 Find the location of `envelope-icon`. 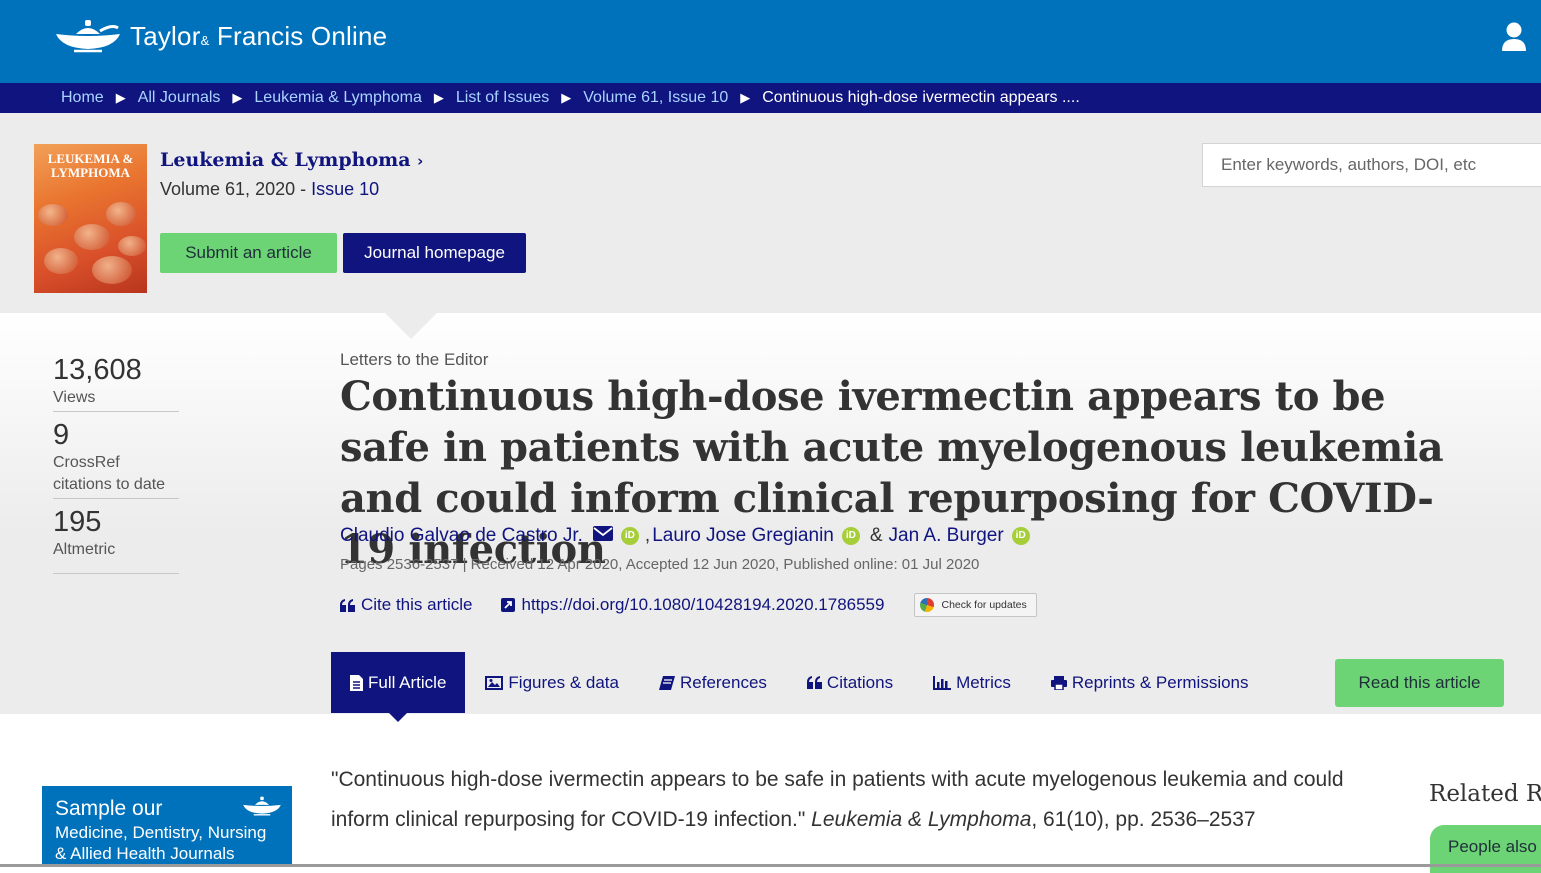

envelope-icon is located at coordinates (602, 536).